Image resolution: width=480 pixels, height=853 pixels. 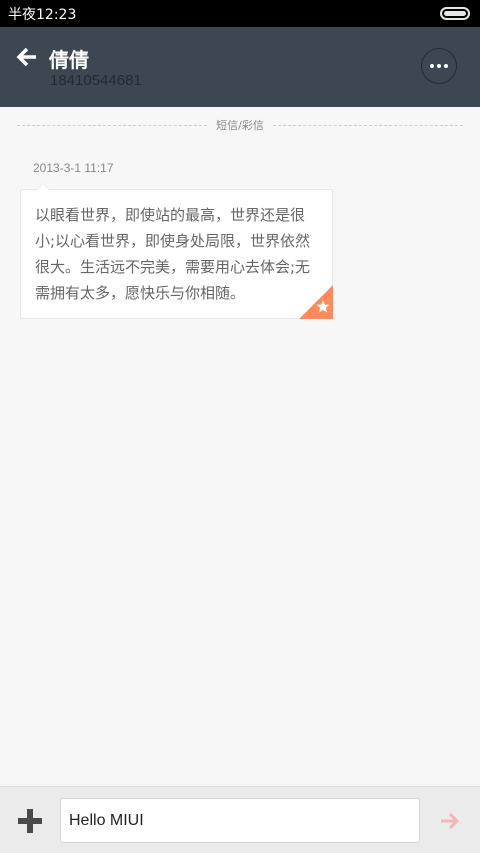 What do you see at coordinates (73, 168) in the screenshot?
I see `message-timestamp: 2013-3-1 11:17` at bounding box center [73, 168].